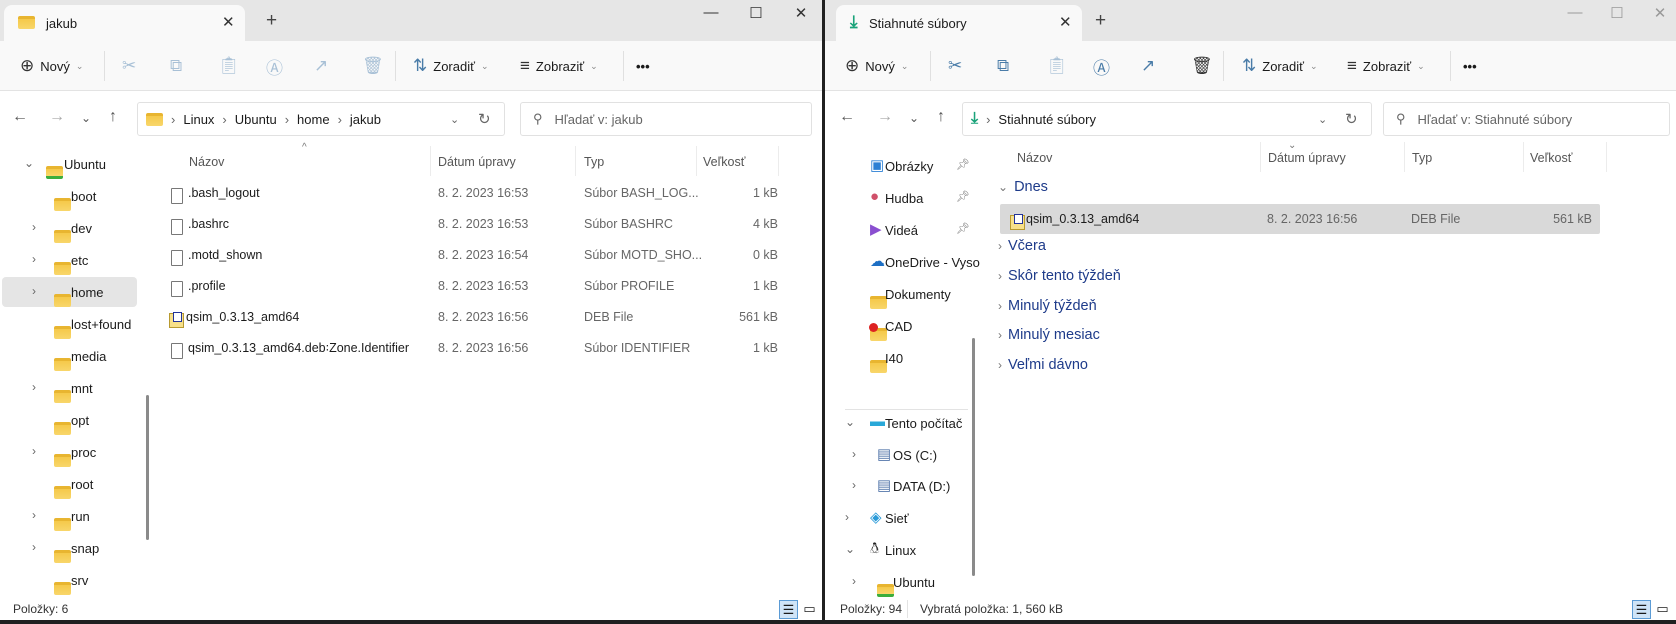 This screenshot has width=1676, height=624. Describe the element at coordinates (69, 484) in the screenshot. I see `nav-item-root: root` at that location.